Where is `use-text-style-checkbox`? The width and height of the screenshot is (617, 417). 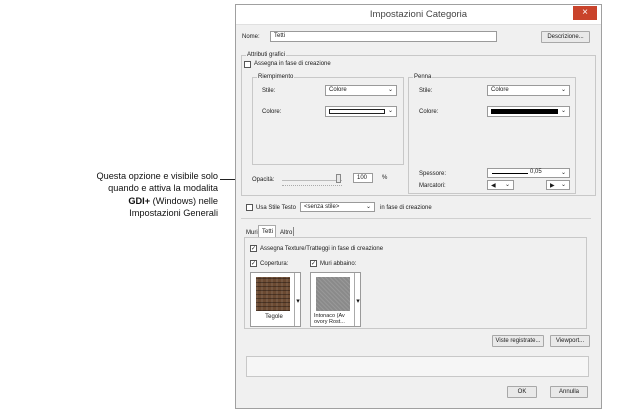
use-text-style-checkbox is located at coordinates (249, 207).